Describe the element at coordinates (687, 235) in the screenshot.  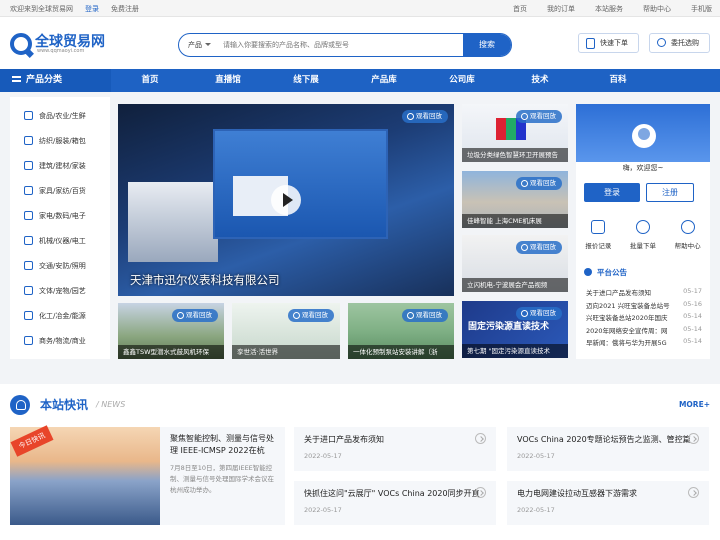
I see `help-center-link: 帮助中心` at that location.